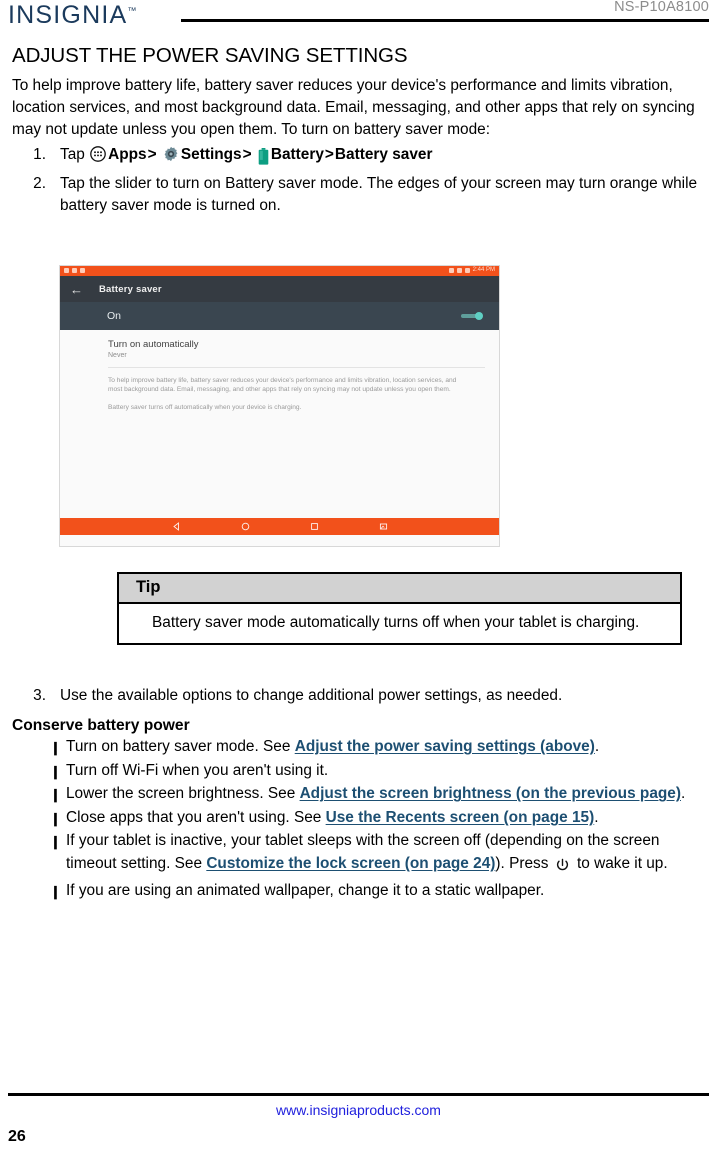  What do you see at coordinates (399, 589) in the screenshot?
I see `tip-box-header: Tip` at bounding box center [399, 589].